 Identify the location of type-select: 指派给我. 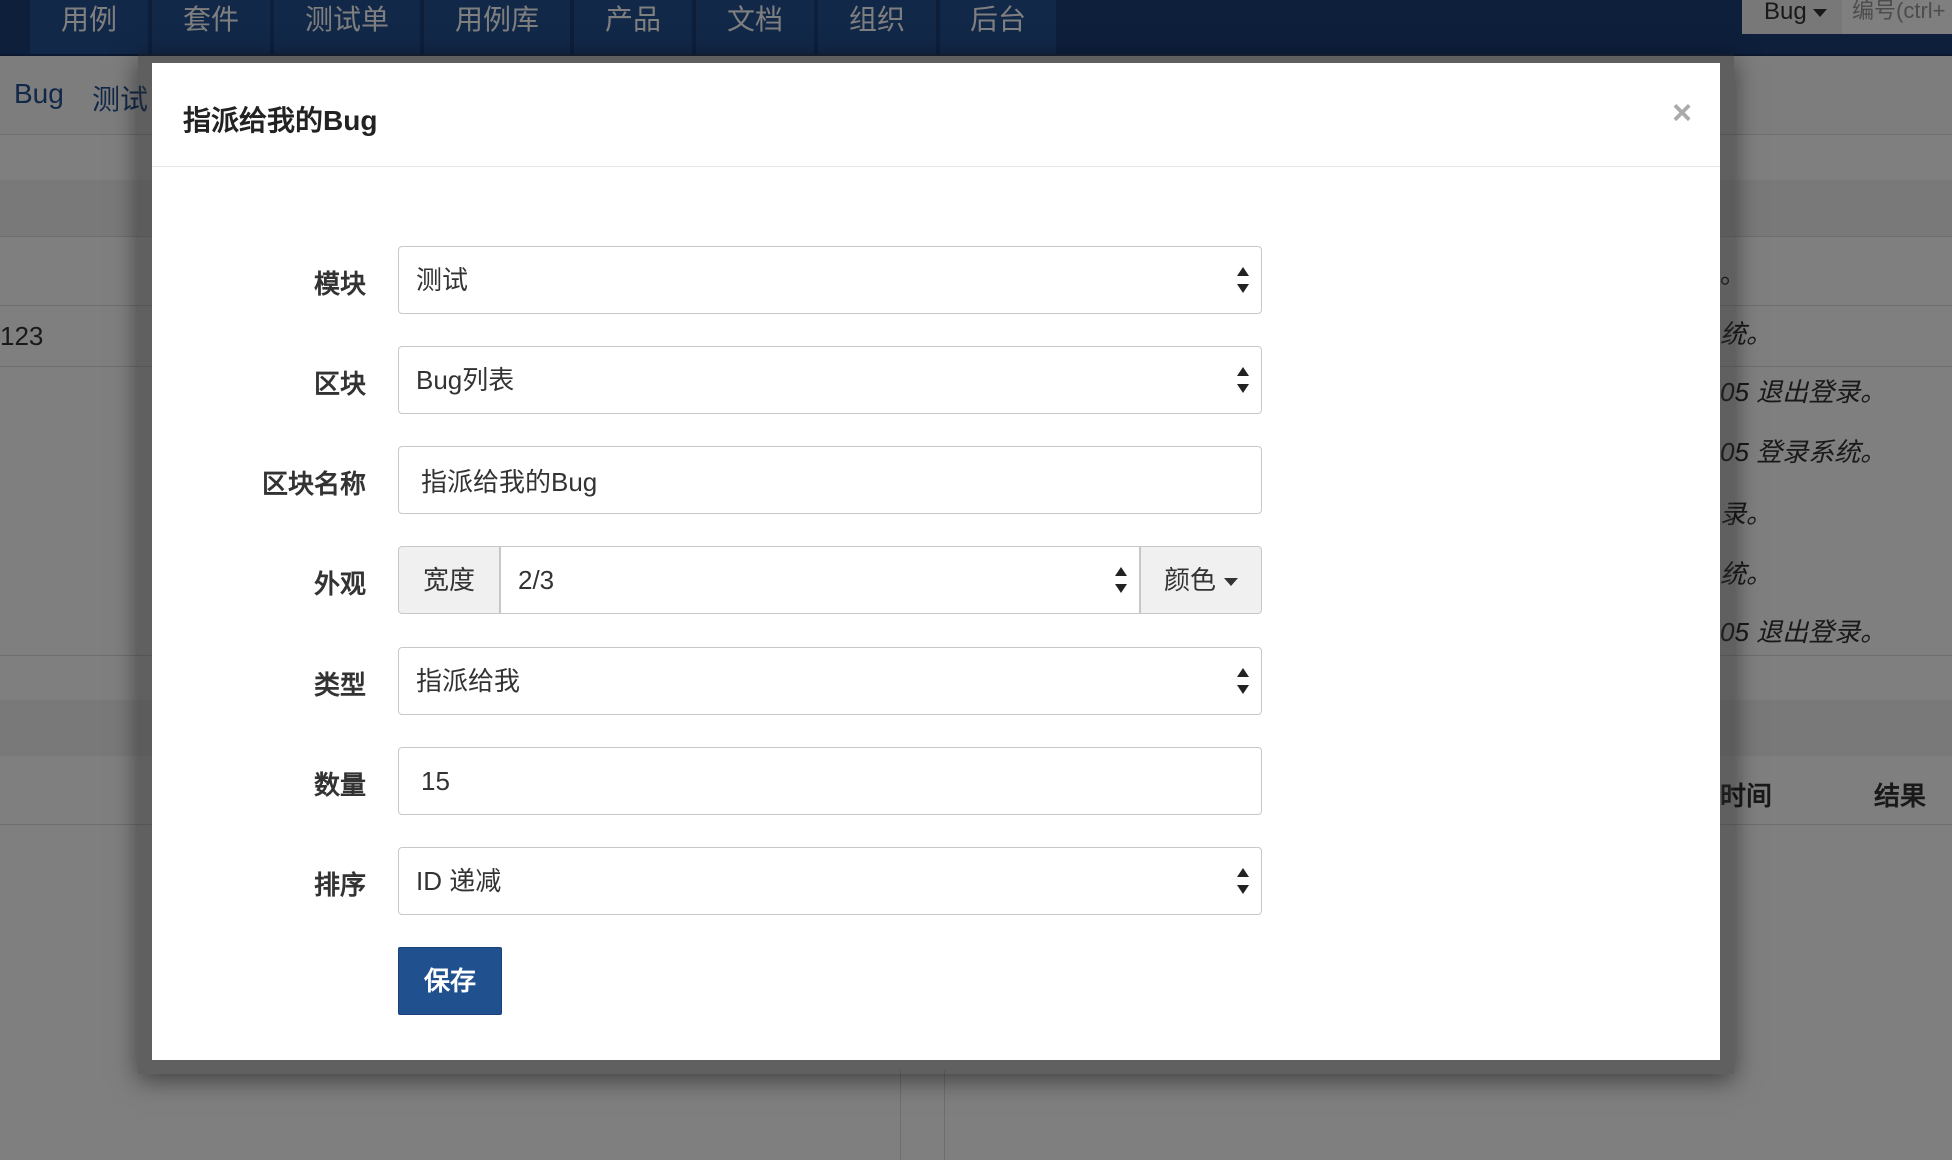
(830, 681).